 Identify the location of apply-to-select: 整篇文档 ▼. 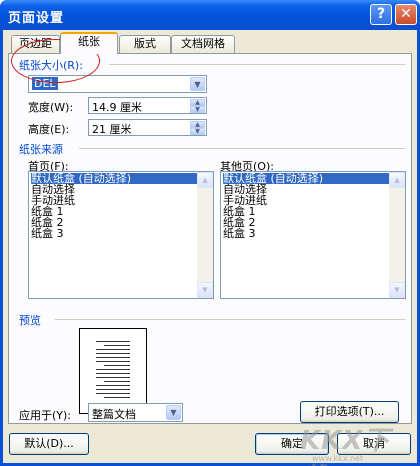
(135, 412).